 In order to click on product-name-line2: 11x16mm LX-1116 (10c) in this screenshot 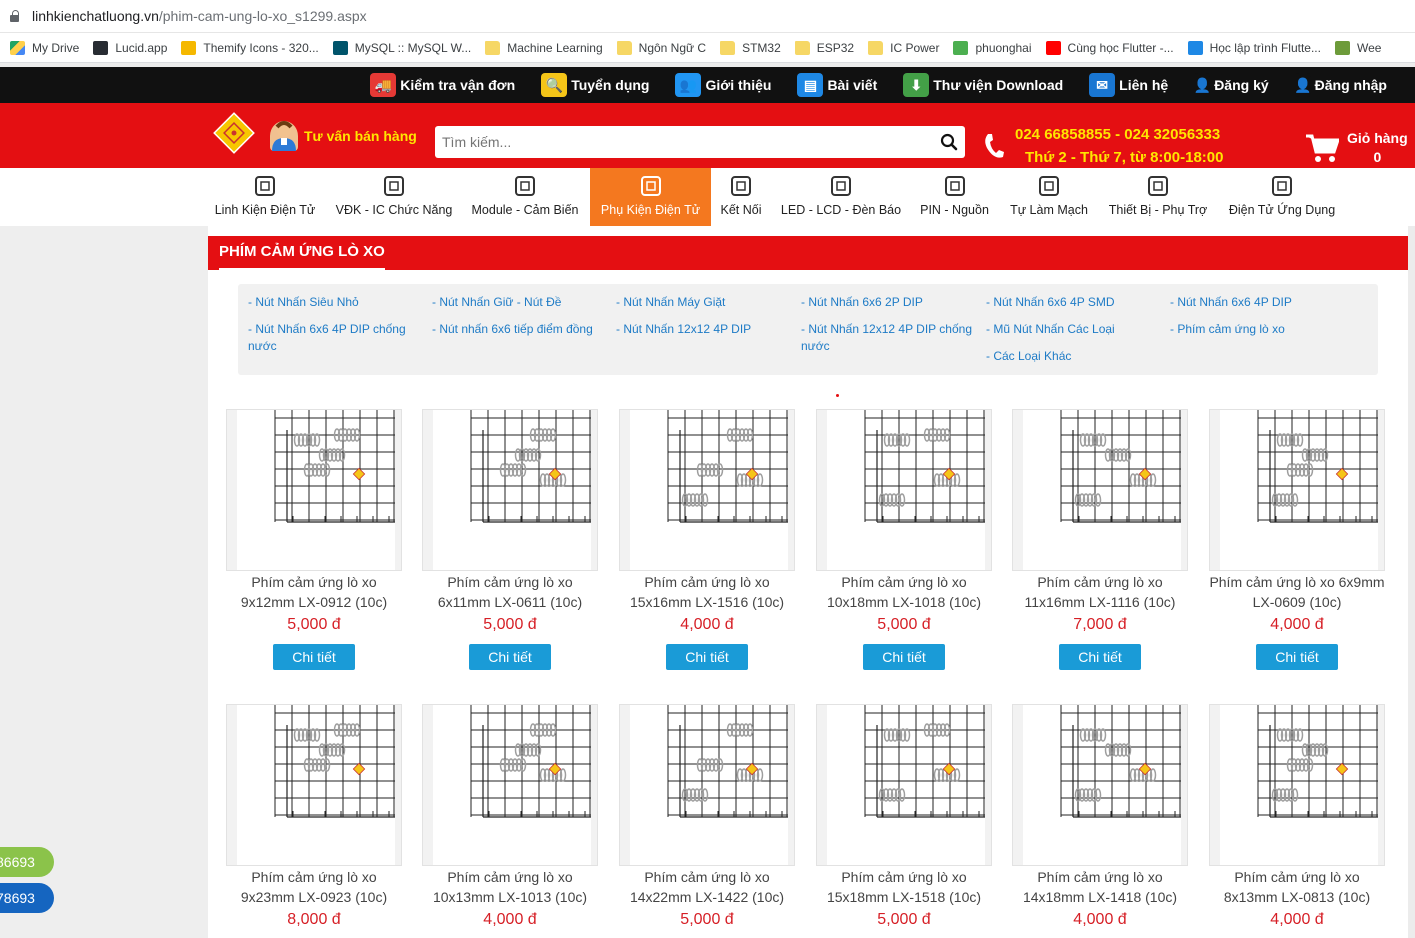, I will do `click(1100, 602)`.